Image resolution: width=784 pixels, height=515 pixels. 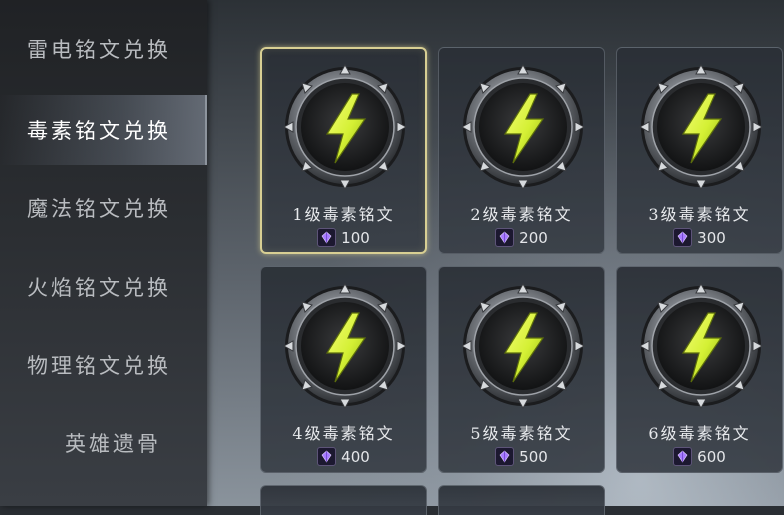 I want to click on rune-price: 600, so click(x=699, y=456).